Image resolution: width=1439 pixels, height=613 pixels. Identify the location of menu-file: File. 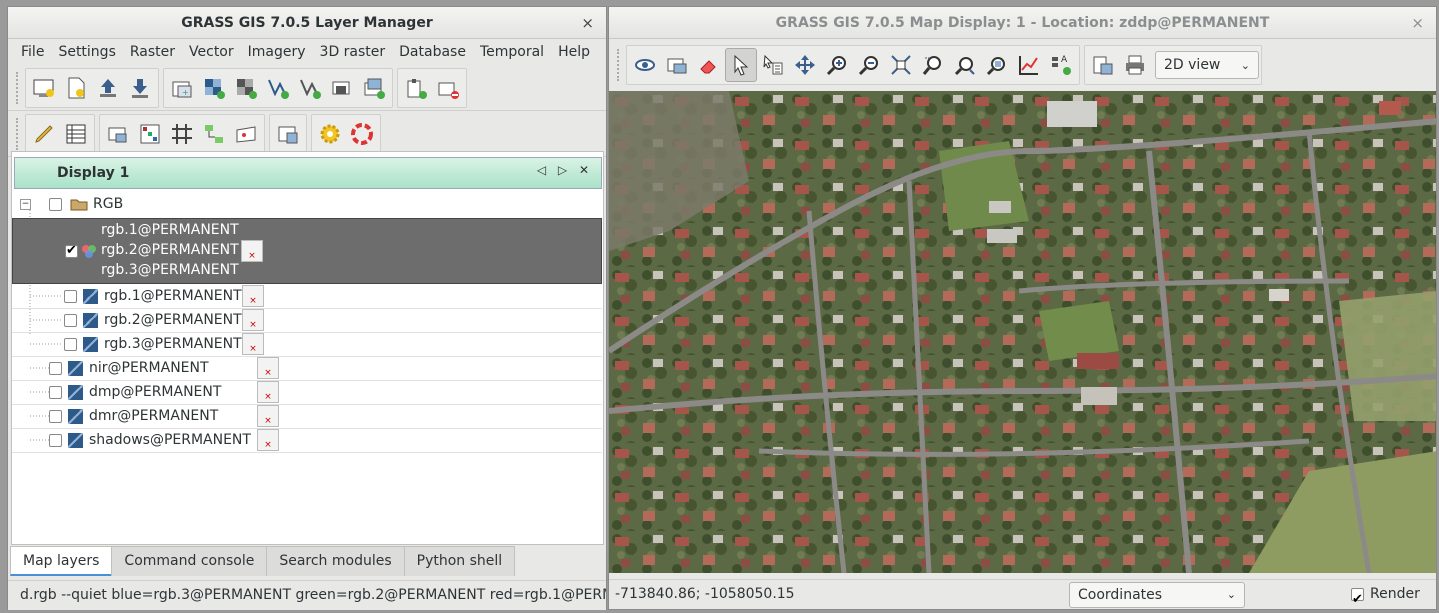
(32, 52).